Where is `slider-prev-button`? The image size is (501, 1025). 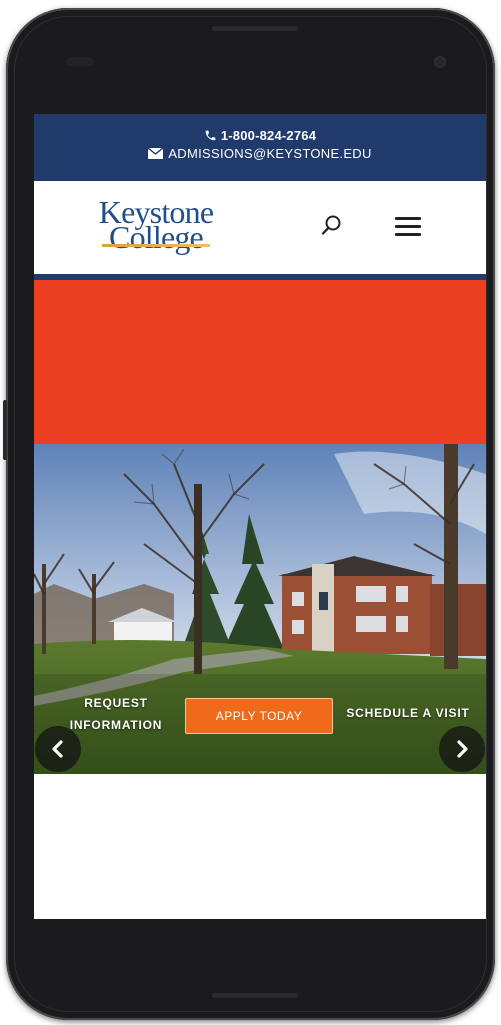
slider-prev-button is located at coordinates (58, 749).